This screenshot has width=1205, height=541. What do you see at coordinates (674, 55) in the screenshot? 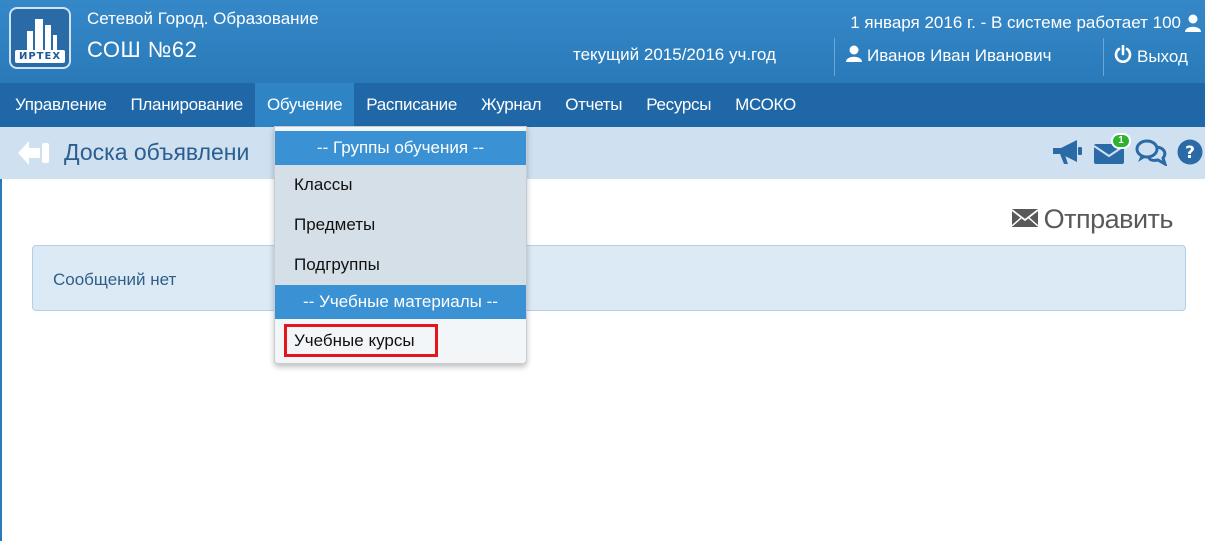
I see `school-year: текущий 2015/2016 уч.год` at bounding box center [674, 55].